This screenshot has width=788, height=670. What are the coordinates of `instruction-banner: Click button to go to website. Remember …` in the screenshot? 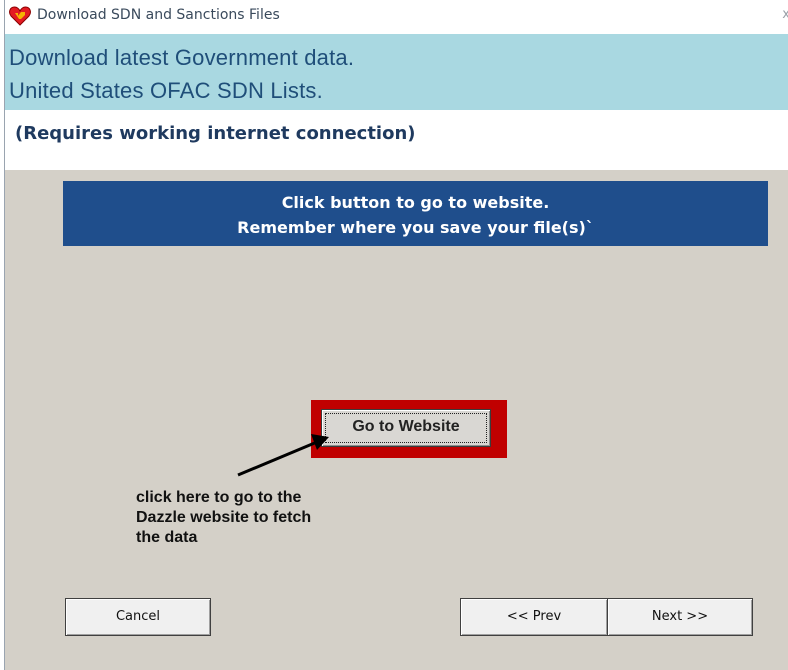 It's located at (415, 213).